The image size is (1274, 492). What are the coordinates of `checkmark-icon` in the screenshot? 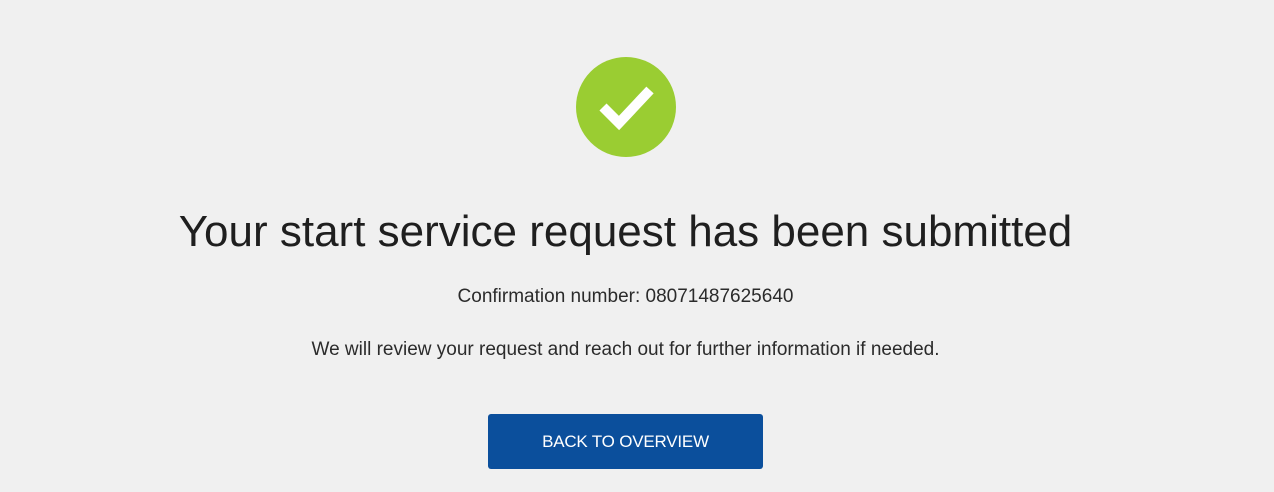 It's located at (626, 108).